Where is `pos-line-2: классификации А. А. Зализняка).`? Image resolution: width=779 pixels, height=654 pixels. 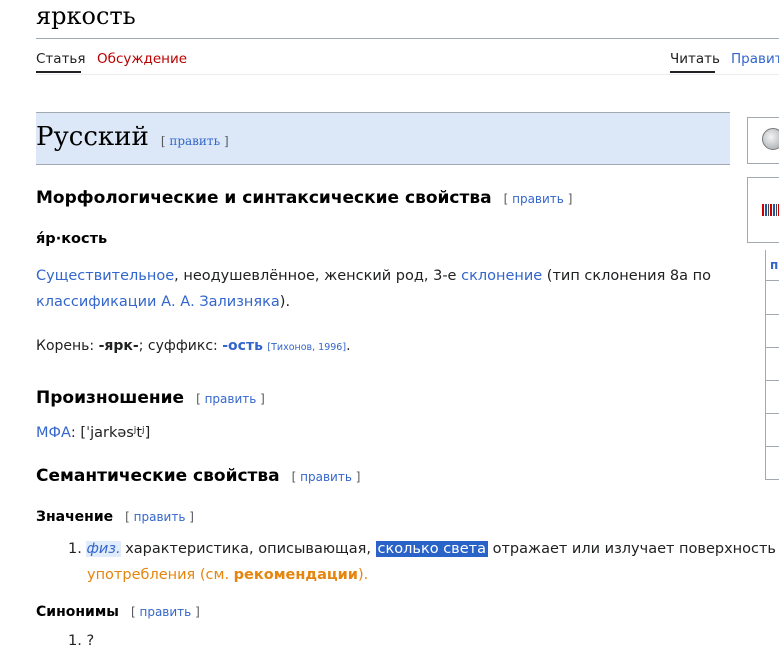 pos-line-2: классификации А. А. Зализняка). is located at coordinates (163, 302).